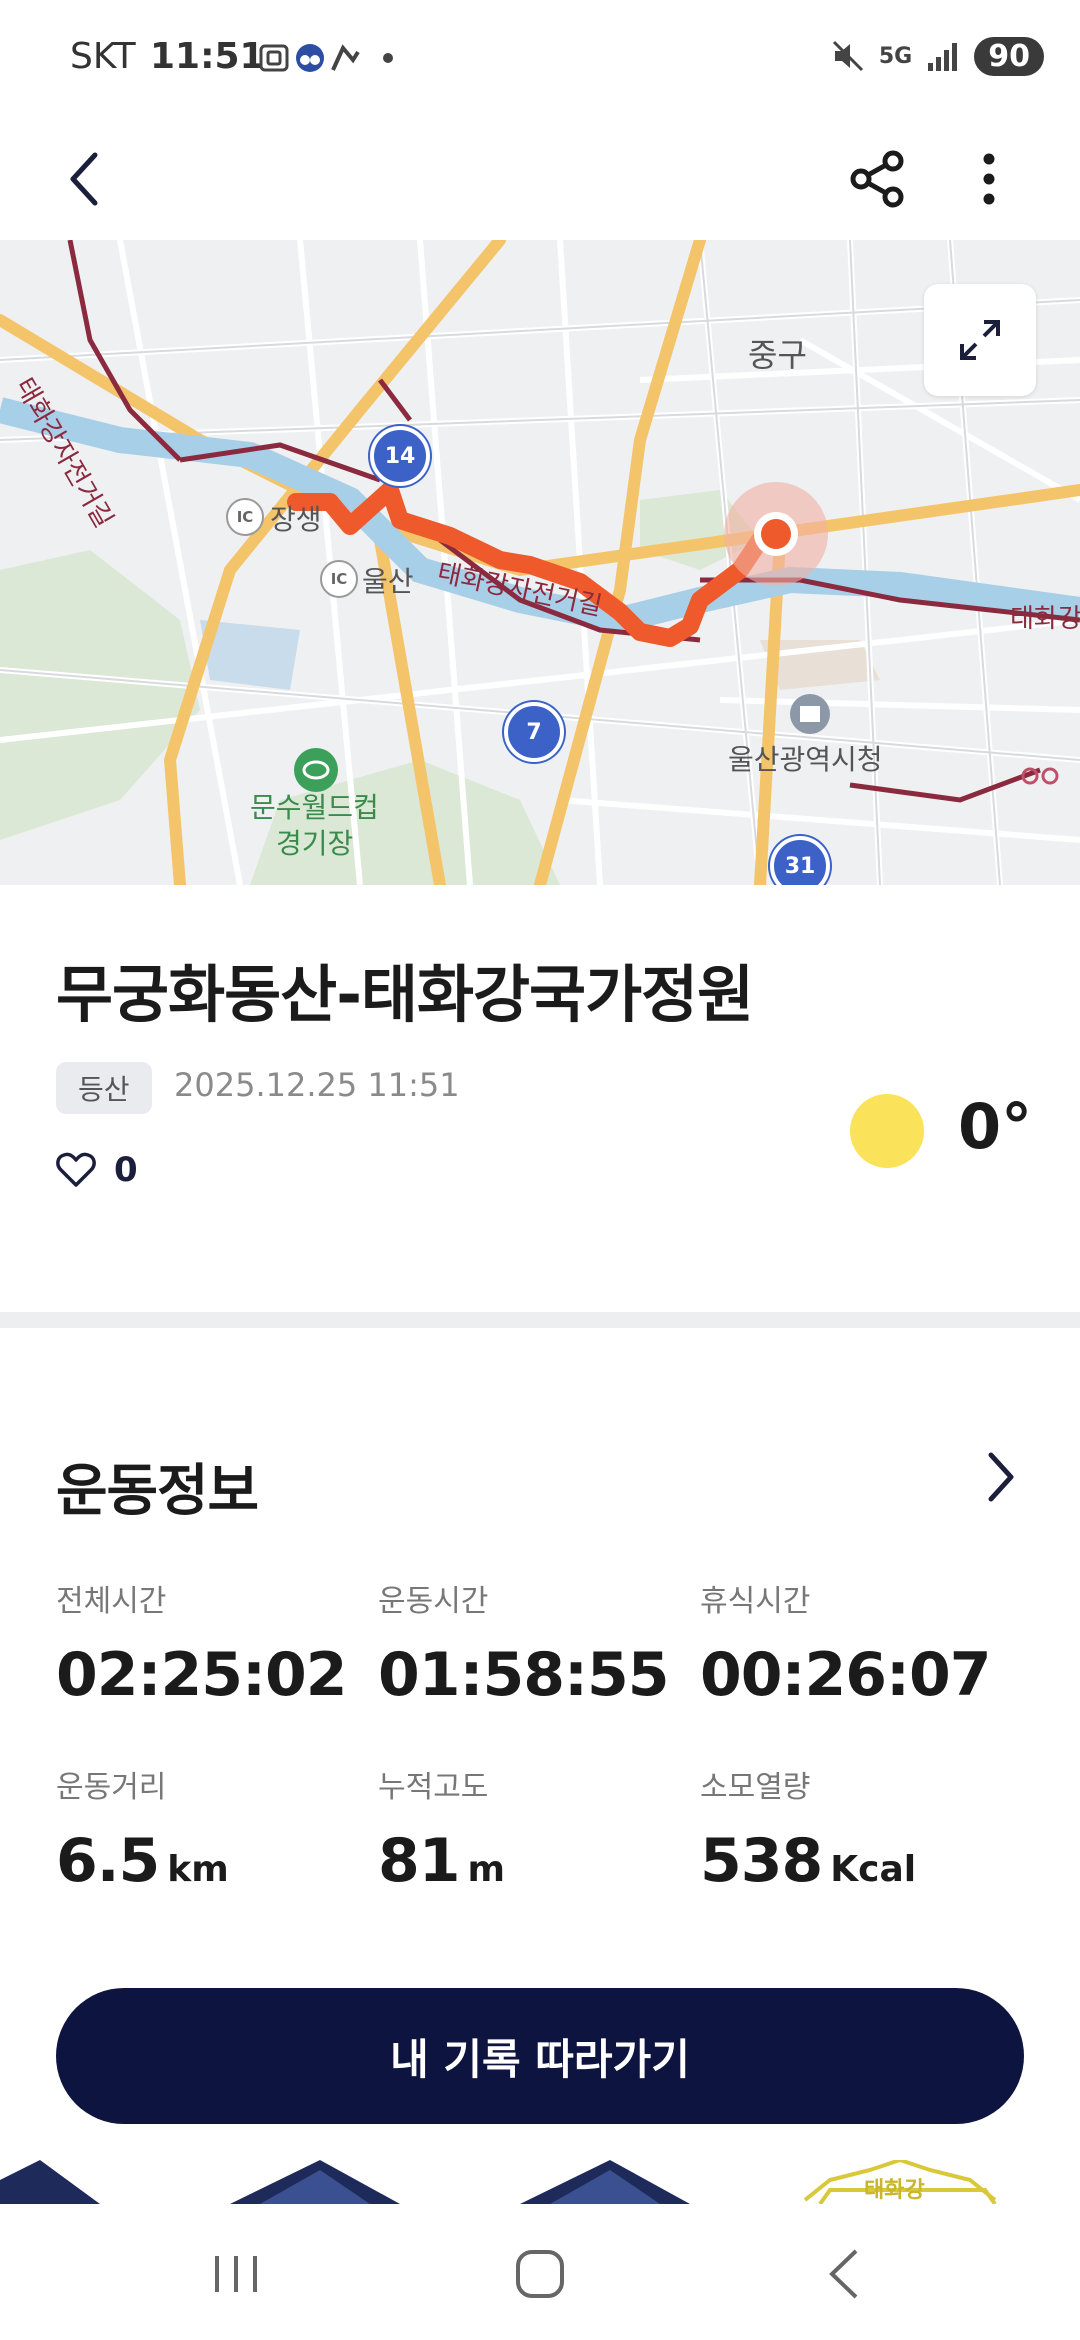  Describe the element at coordinates (755, 1601) in the screenshot. I see `stat-label: 휴식시간` at that location.